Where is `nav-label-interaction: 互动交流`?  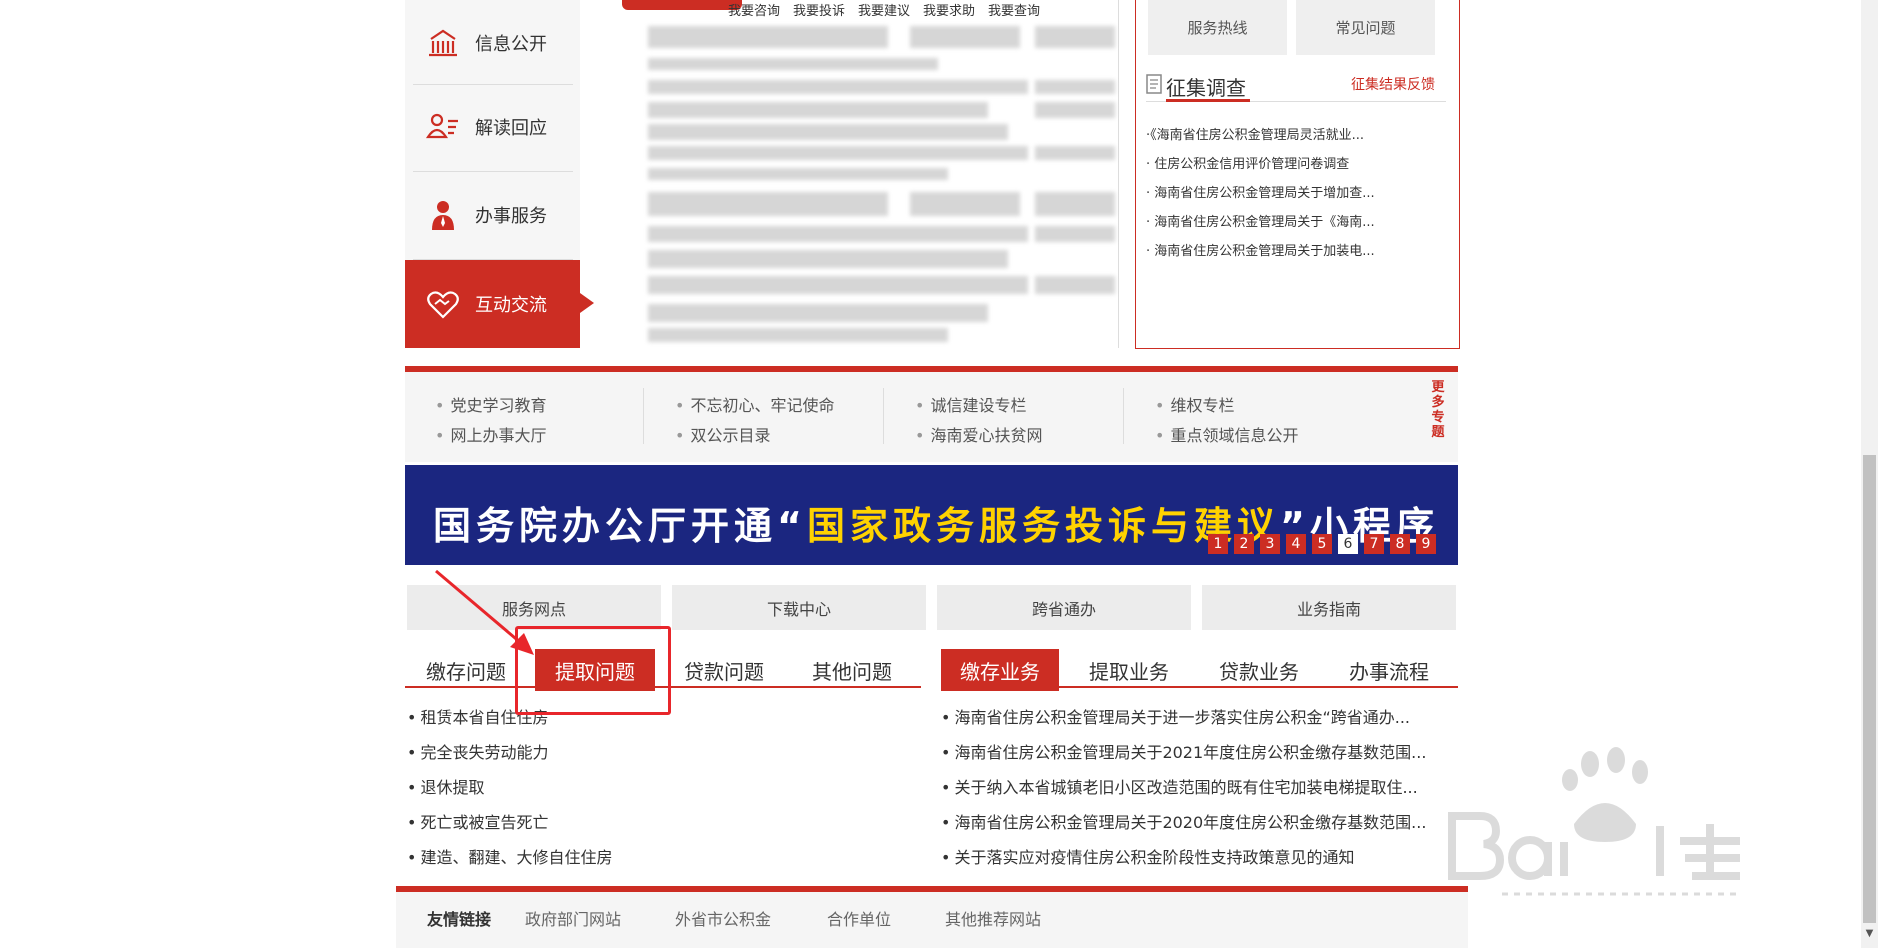
nav-label-interaction: 互动交流 is located at coordinates (511, 305).